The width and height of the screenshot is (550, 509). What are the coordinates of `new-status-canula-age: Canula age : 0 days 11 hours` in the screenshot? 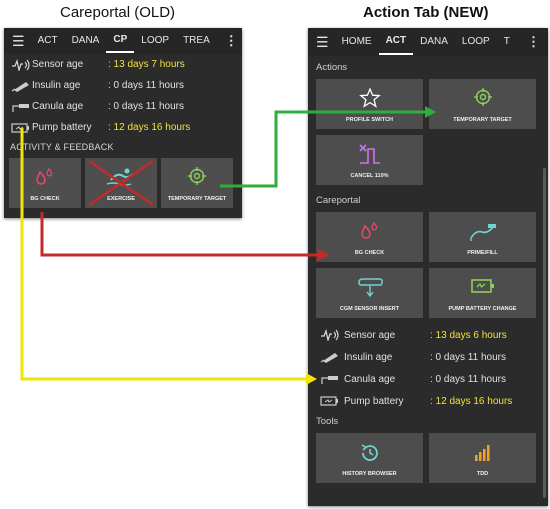 It's located at (428, 379).